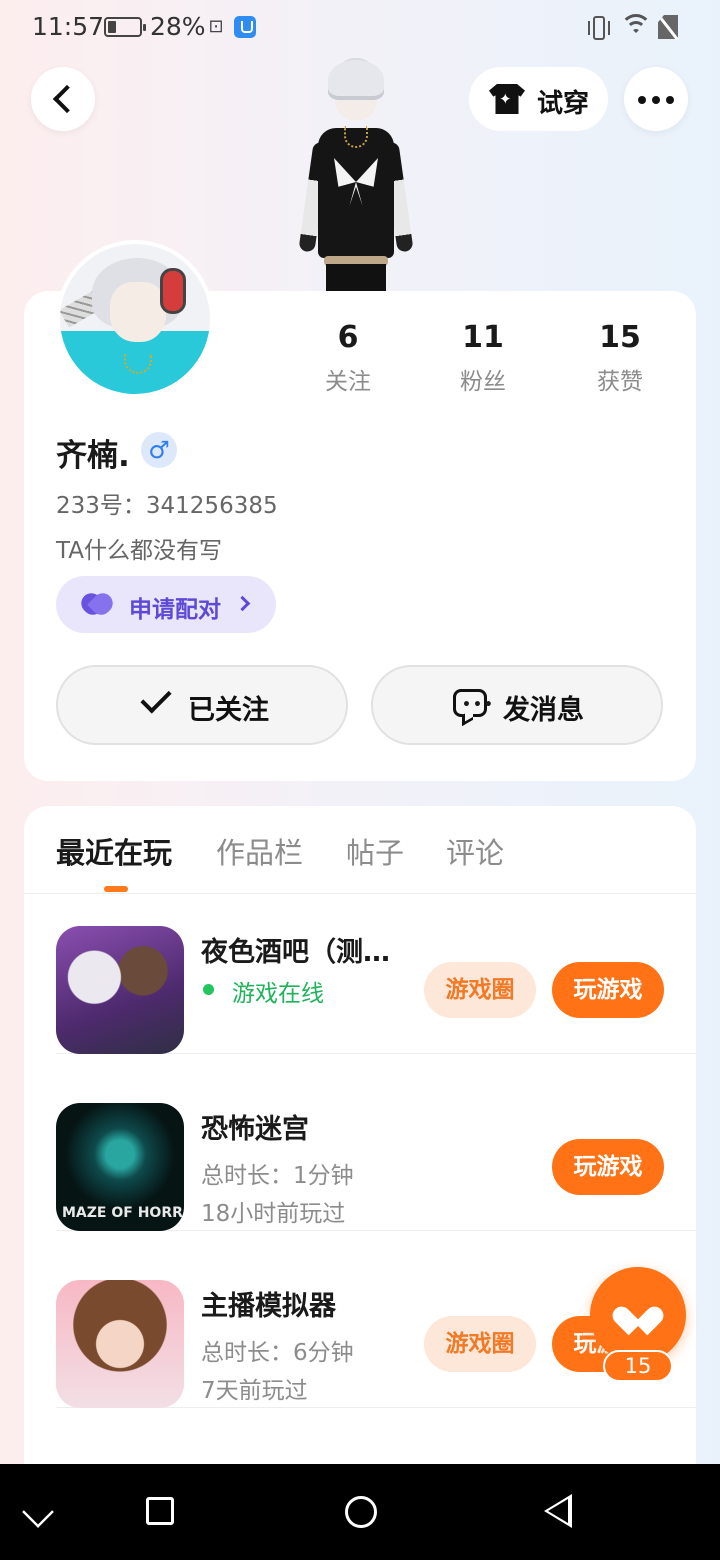 This screenshot has height=1560, width=720. Describe the element at coordinates (160, 1511) in the screenshot. I see `recent-apps-icon` at that location.